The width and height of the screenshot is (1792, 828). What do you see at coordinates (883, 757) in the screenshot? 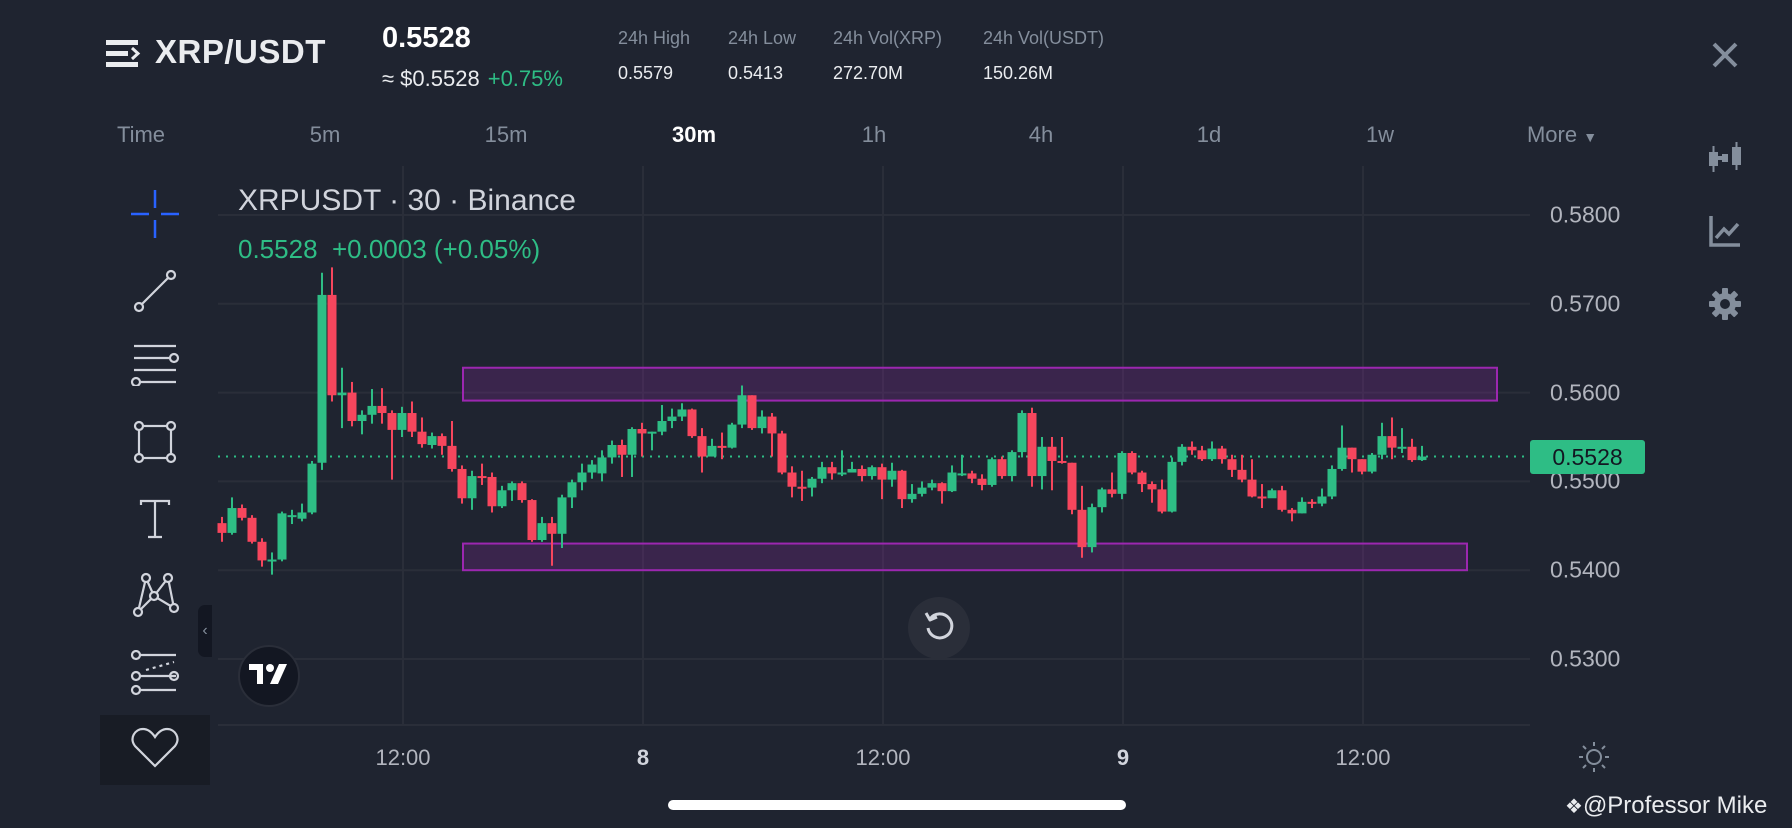
I see `time-axis-label: 12:00` at bounding box center [883, 757].